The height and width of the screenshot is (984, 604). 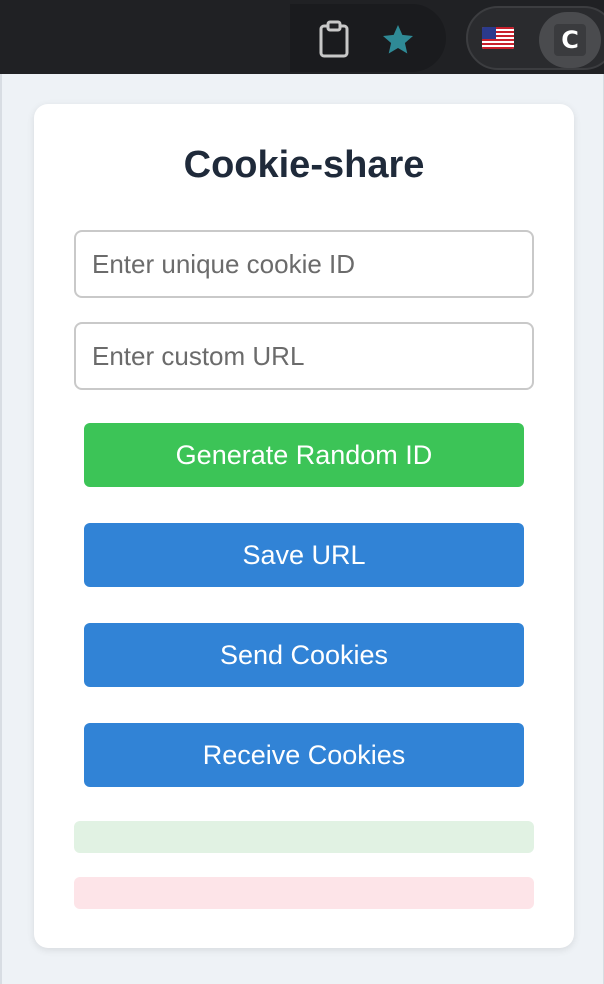 I want to click on cookie-share-extension-button: C, so click(x=570, y=40).